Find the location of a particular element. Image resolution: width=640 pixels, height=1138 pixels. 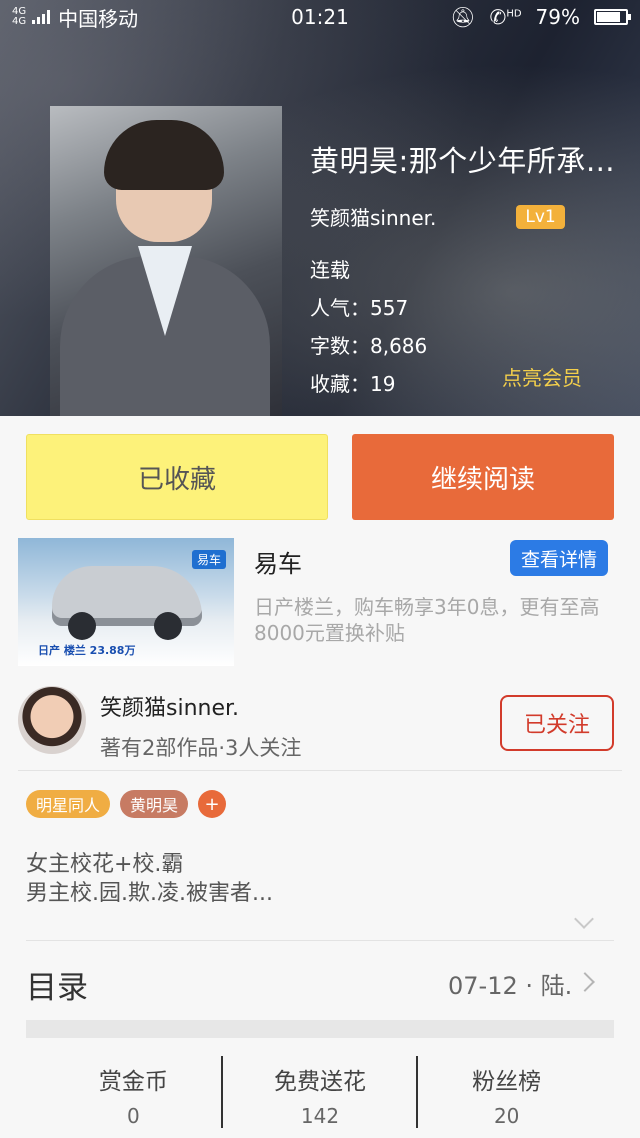

clock: 01:21 is located at coordinates (320, 17).